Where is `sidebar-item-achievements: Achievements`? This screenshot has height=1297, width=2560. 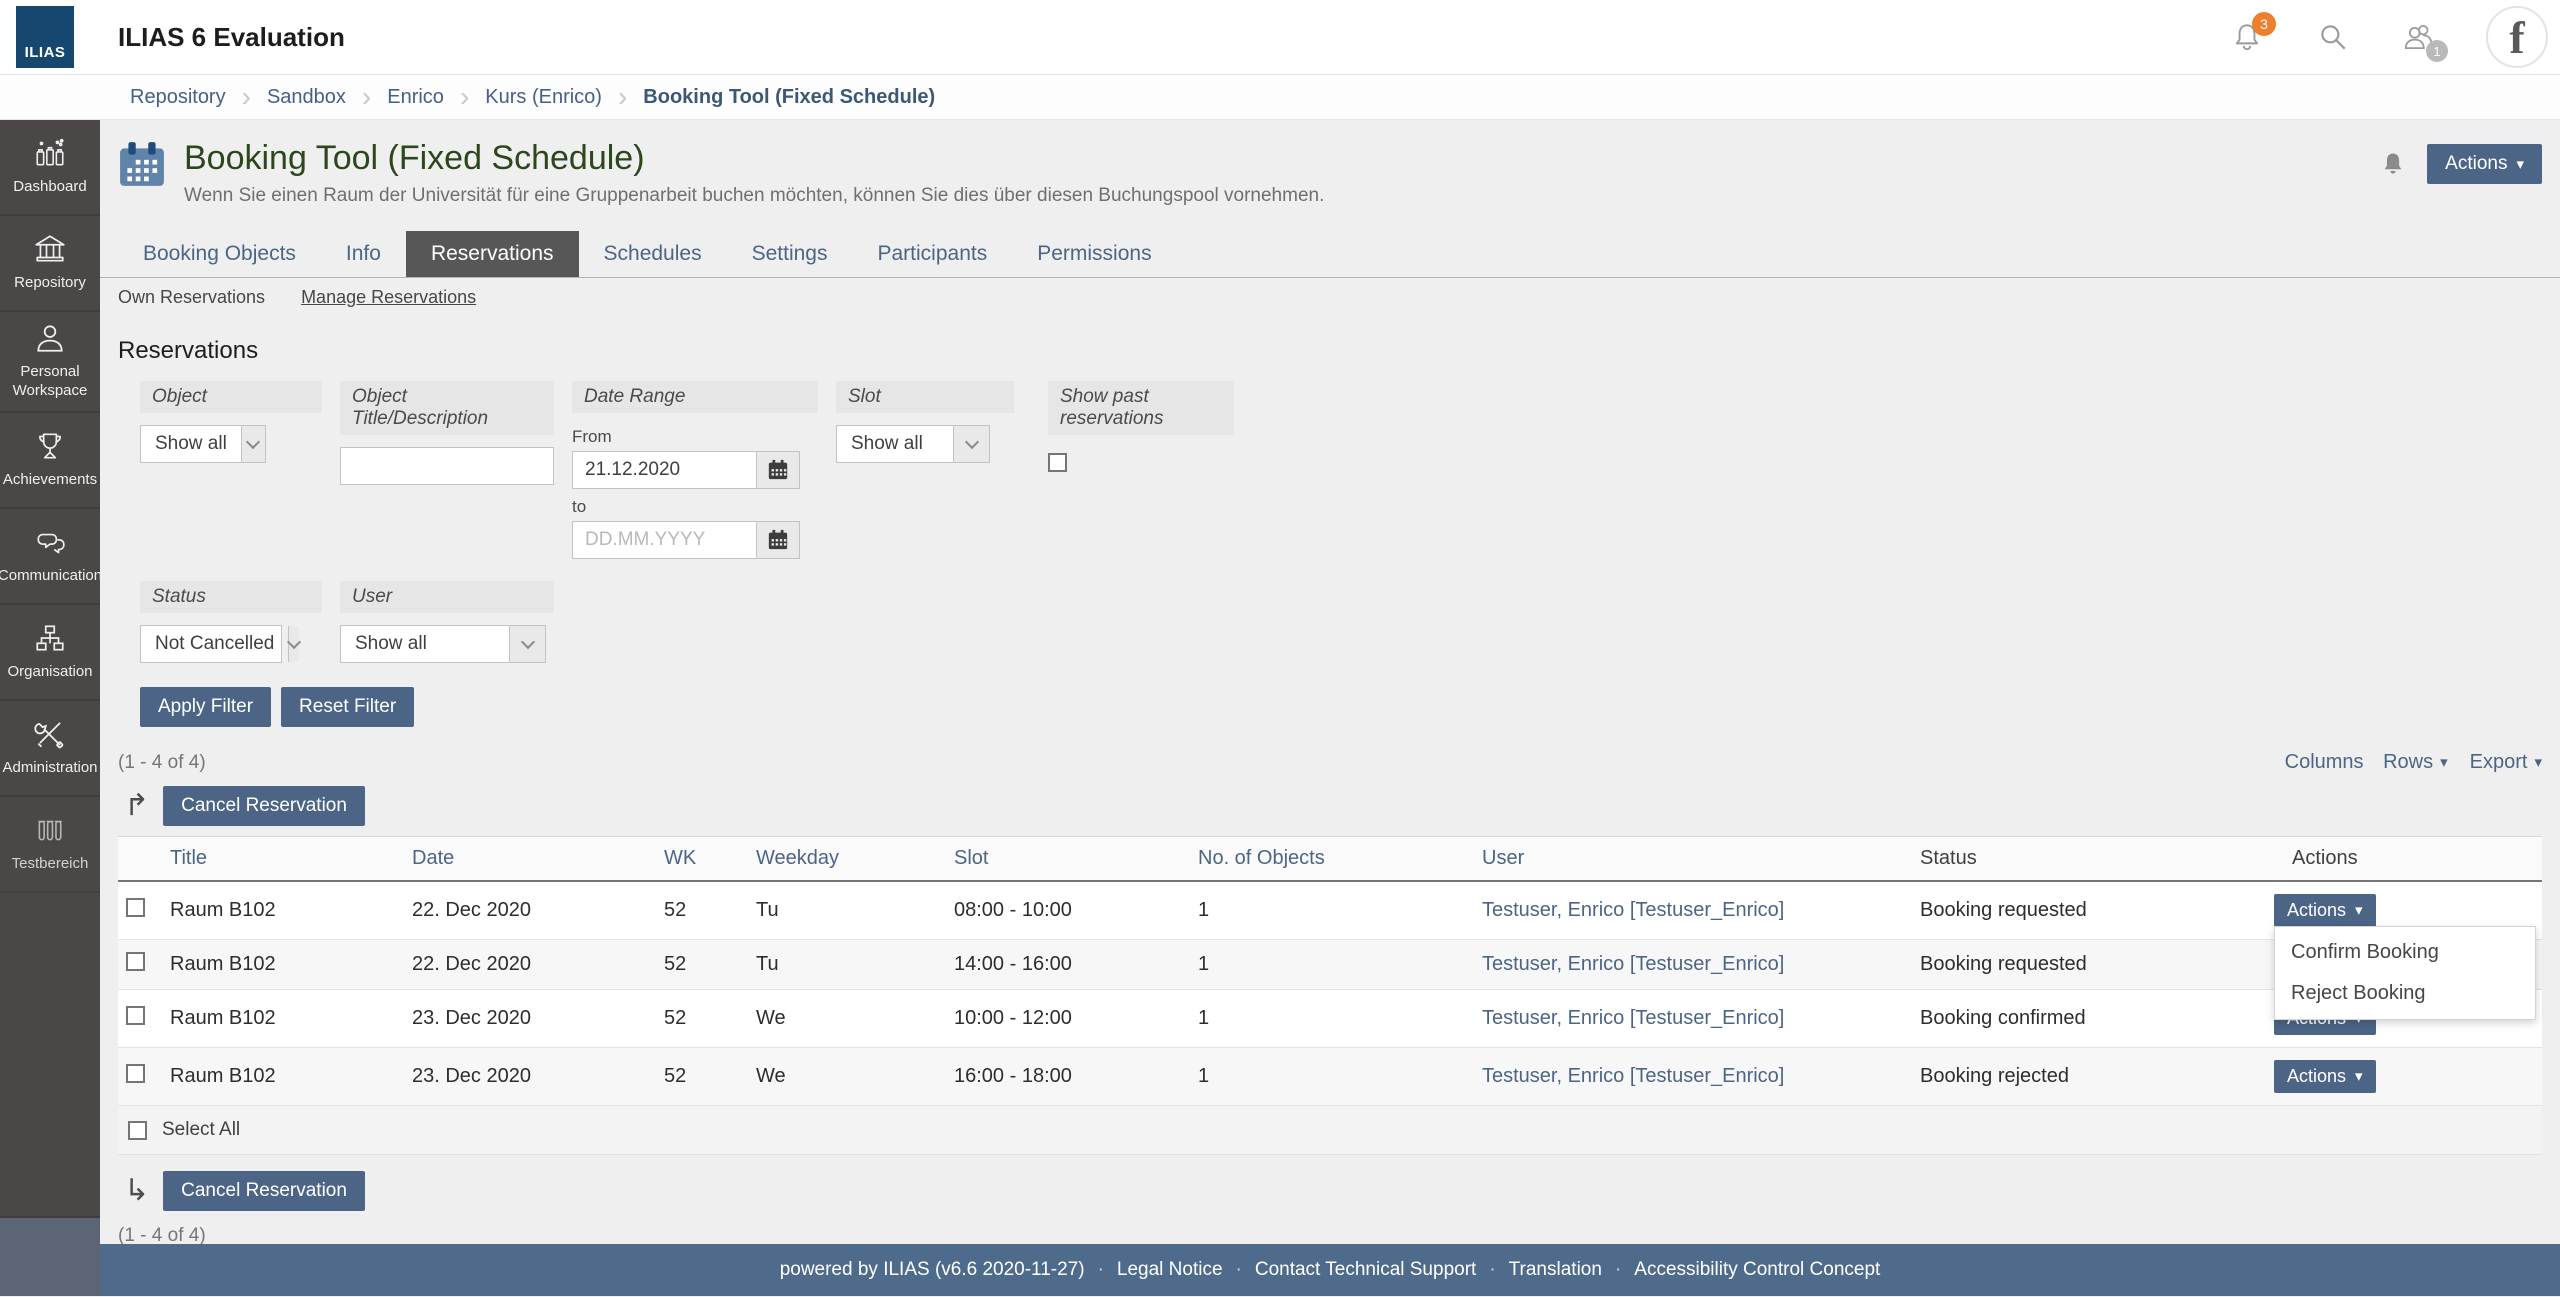
sidebar-item-achievements: Achievements is located at coordinates (50, 461).